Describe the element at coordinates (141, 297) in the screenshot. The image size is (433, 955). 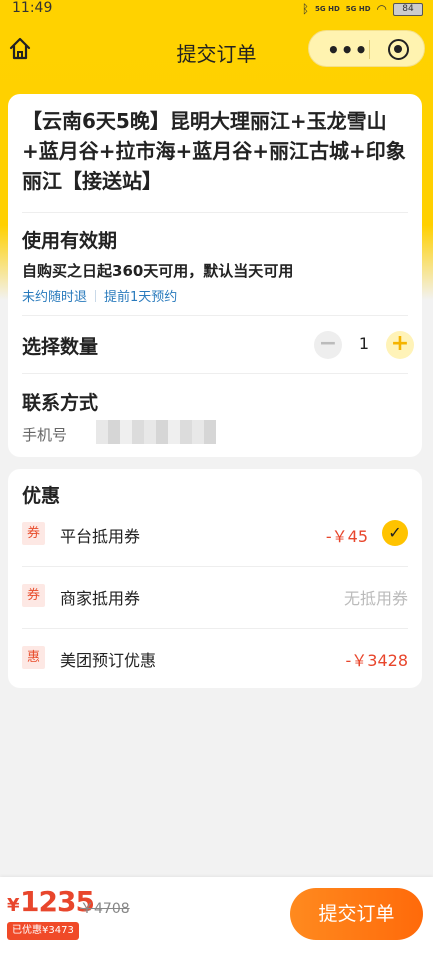
I see `reservation-tag: 提前1天预约` at that location.